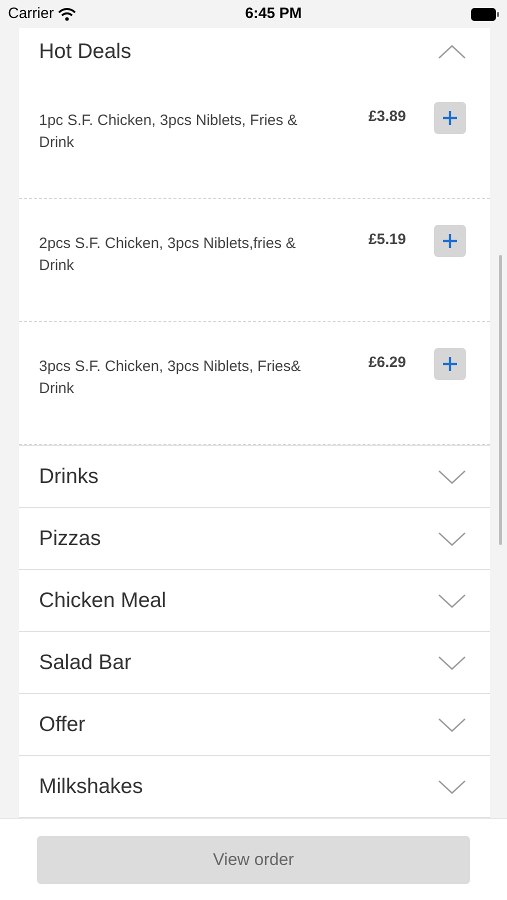 The width and height of the screenshot is (507, 900). Describe the element at coordinates (254, 52) in the screenshot. I see `category-header: Hot Deals` at that location.